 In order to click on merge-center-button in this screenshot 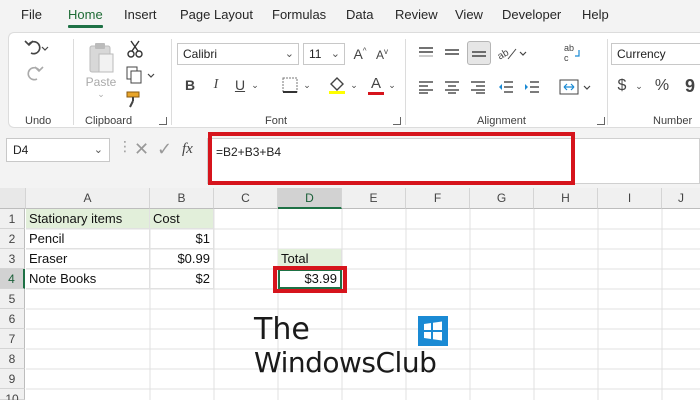, I will do `click(575, 87)`.